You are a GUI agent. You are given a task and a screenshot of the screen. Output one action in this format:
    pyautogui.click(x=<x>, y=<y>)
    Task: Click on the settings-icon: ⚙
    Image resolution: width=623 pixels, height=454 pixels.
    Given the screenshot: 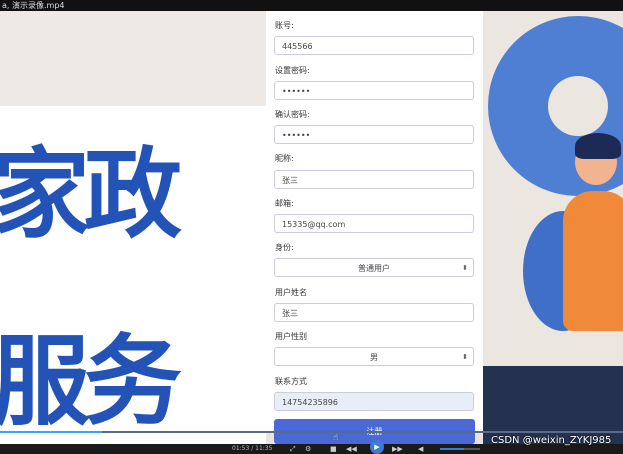 What is the action you would take?
    pyautogui.click(x=308, y=449)
    